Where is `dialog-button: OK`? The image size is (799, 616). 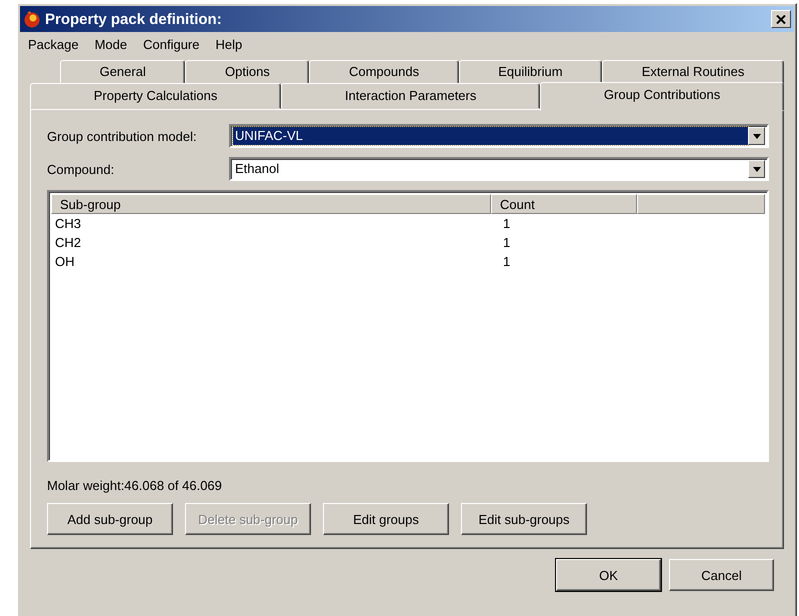
dialog-button: OK is located at coordinates (608, 575).